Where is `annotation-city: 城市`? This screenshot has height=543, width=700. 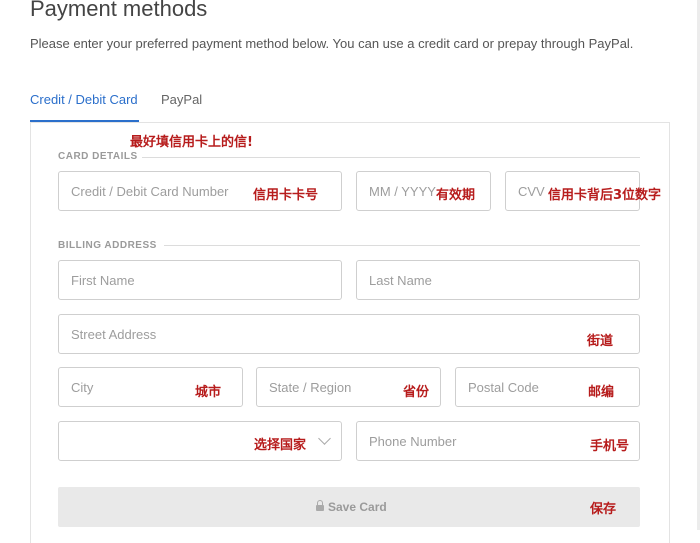 annotation-city: 城市 is located at coordinates (208, 392).